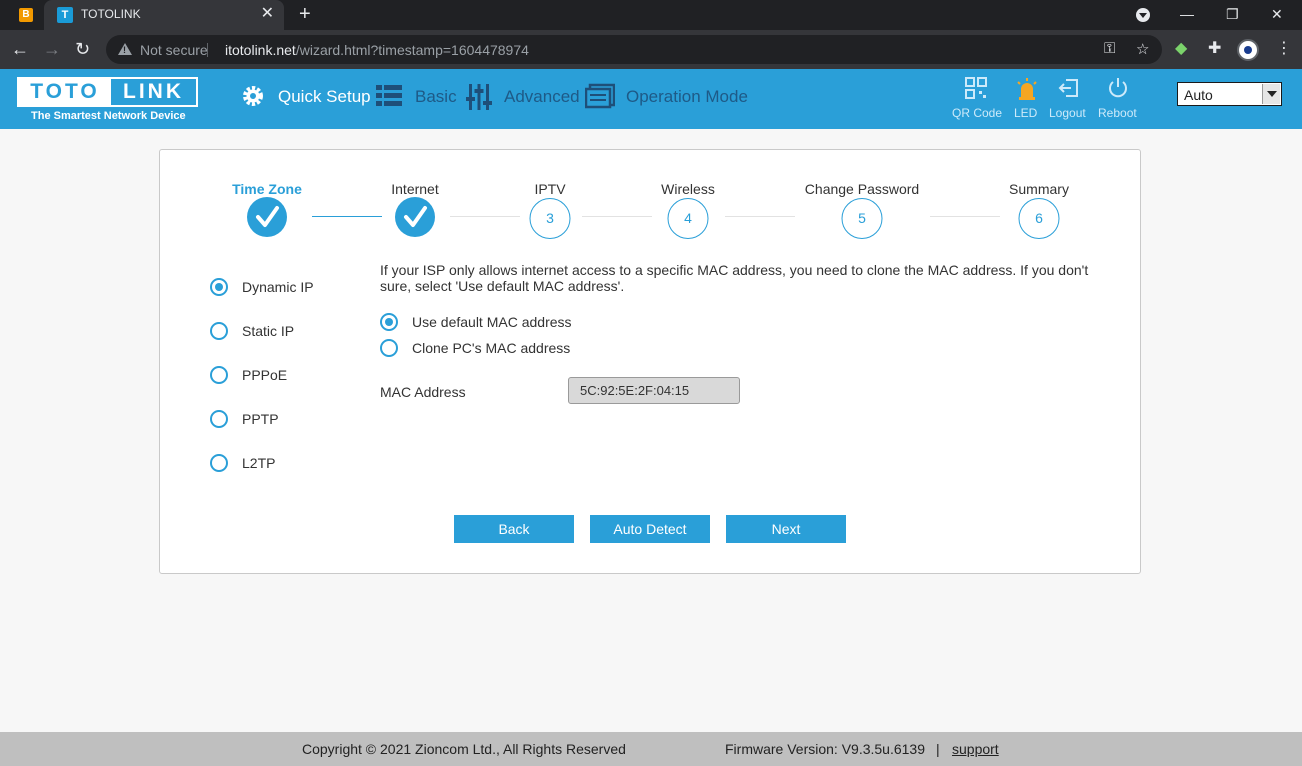 The image size is (1302, 766). What do you see at coordinates (1067, 113) in the screenshot?
I see `logout-label: Logout` at bounding box center [1067, 113].